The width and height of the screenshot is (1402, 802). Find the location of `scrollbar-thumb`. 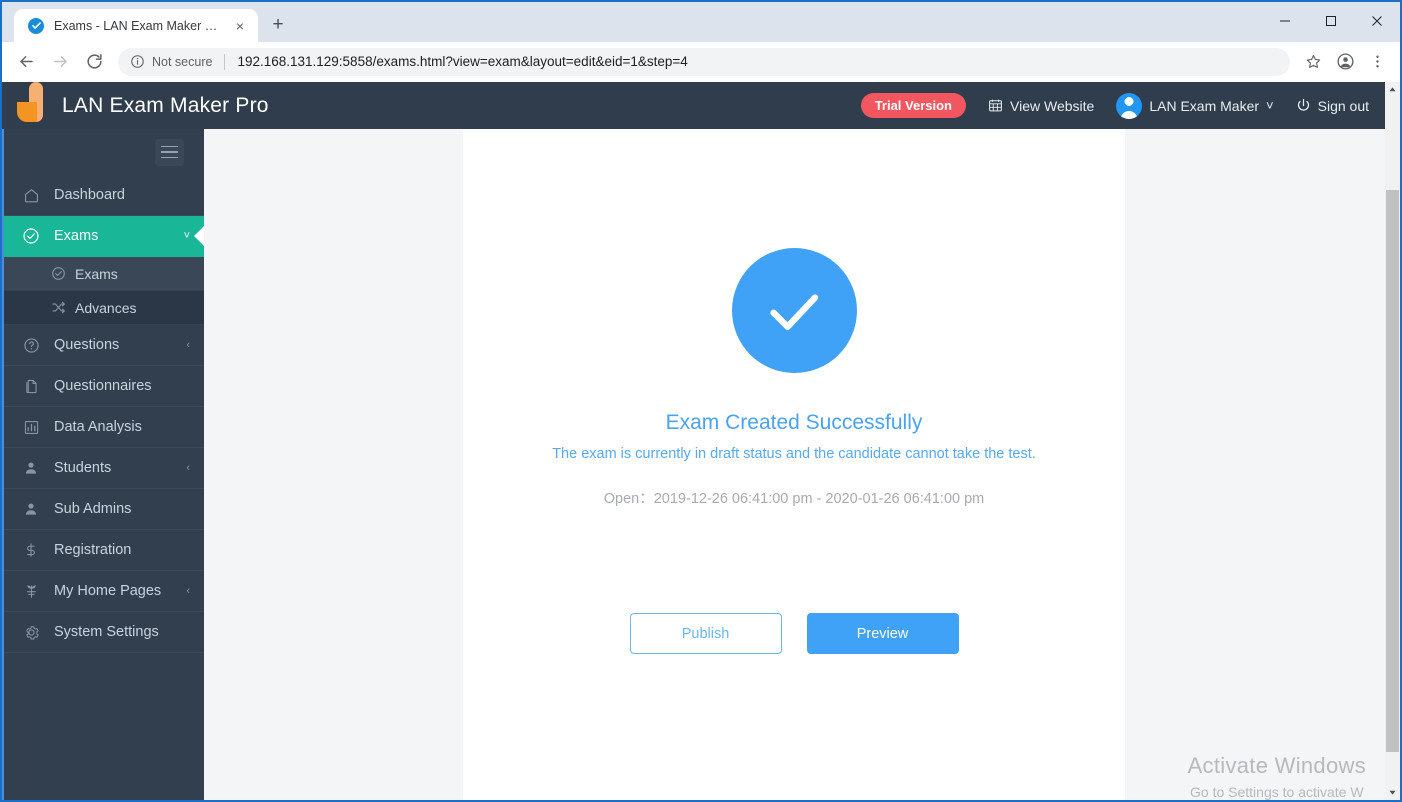

scrollbar-thumb is located at coordinates (1392, 471).